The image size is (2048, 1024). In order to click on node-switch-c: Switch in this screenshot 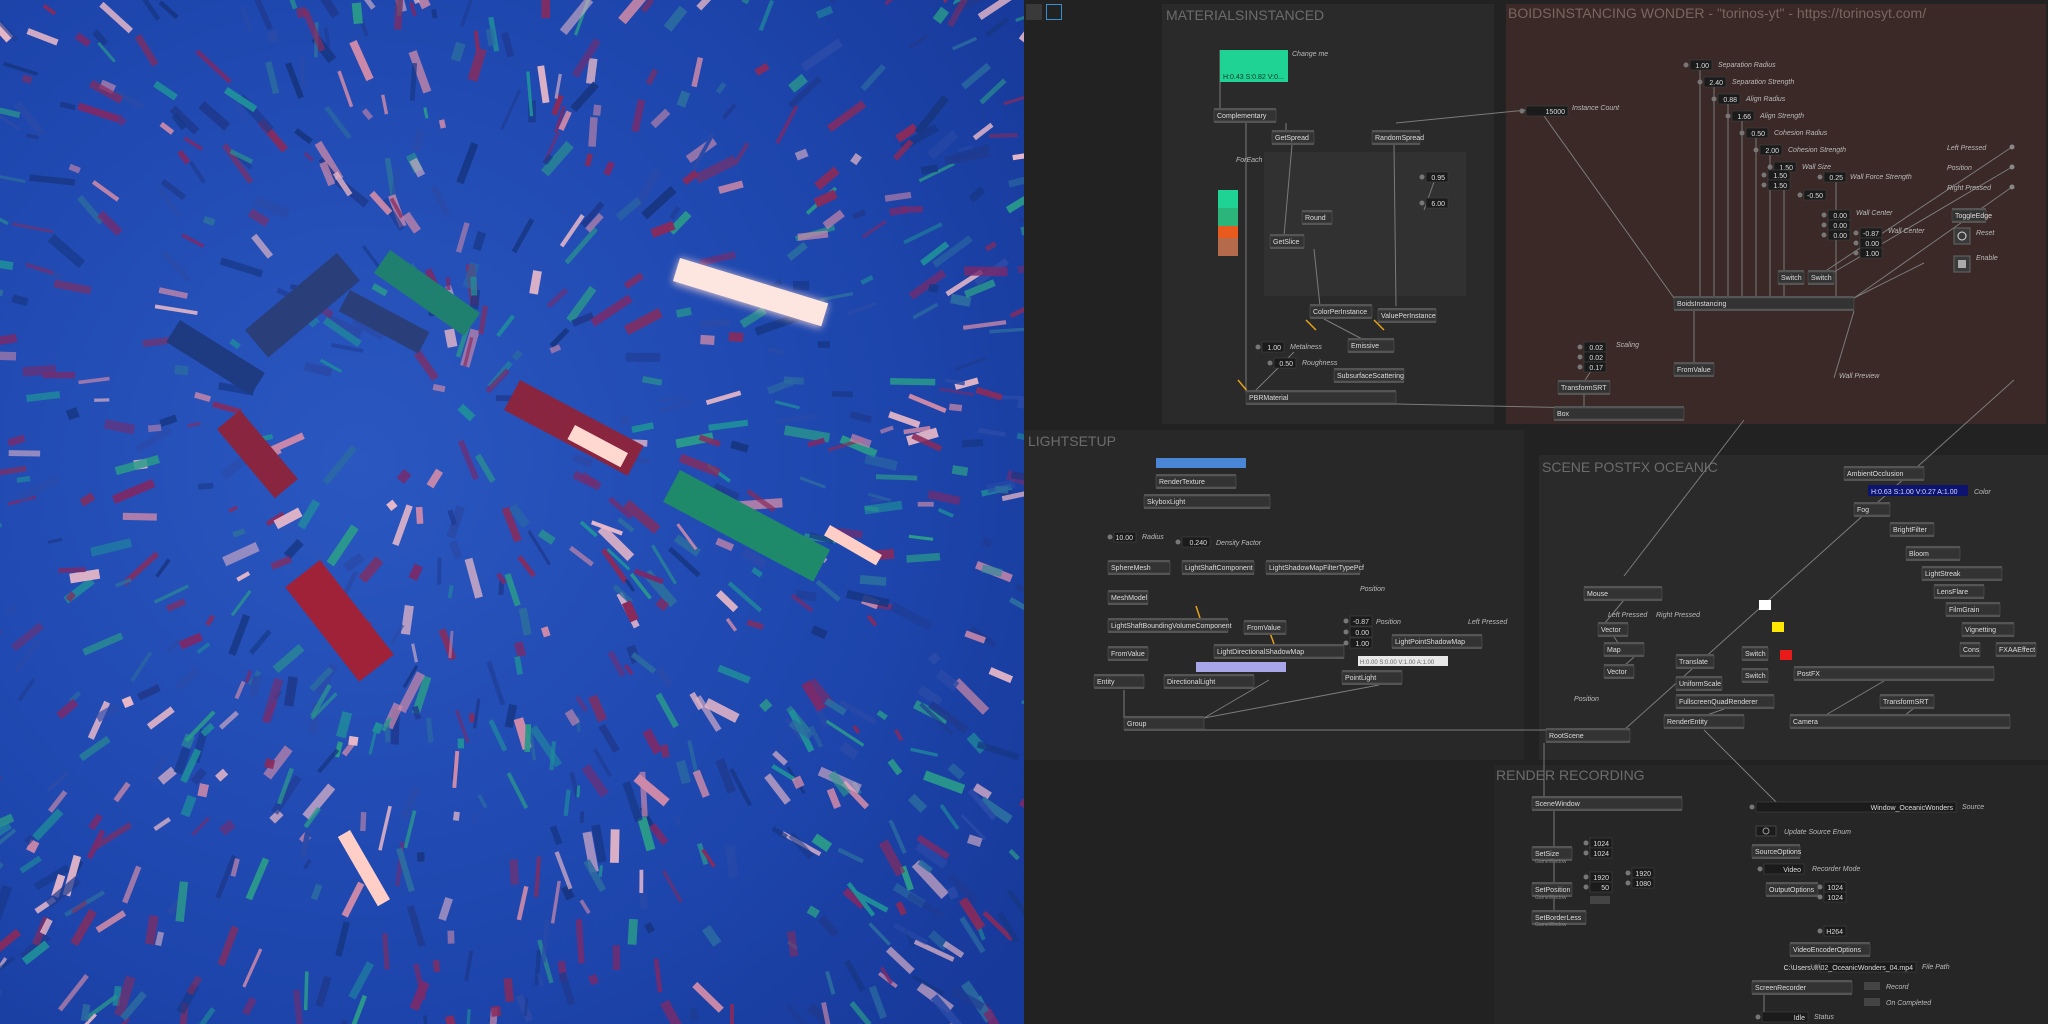, I will do `click(1755, 653)`.